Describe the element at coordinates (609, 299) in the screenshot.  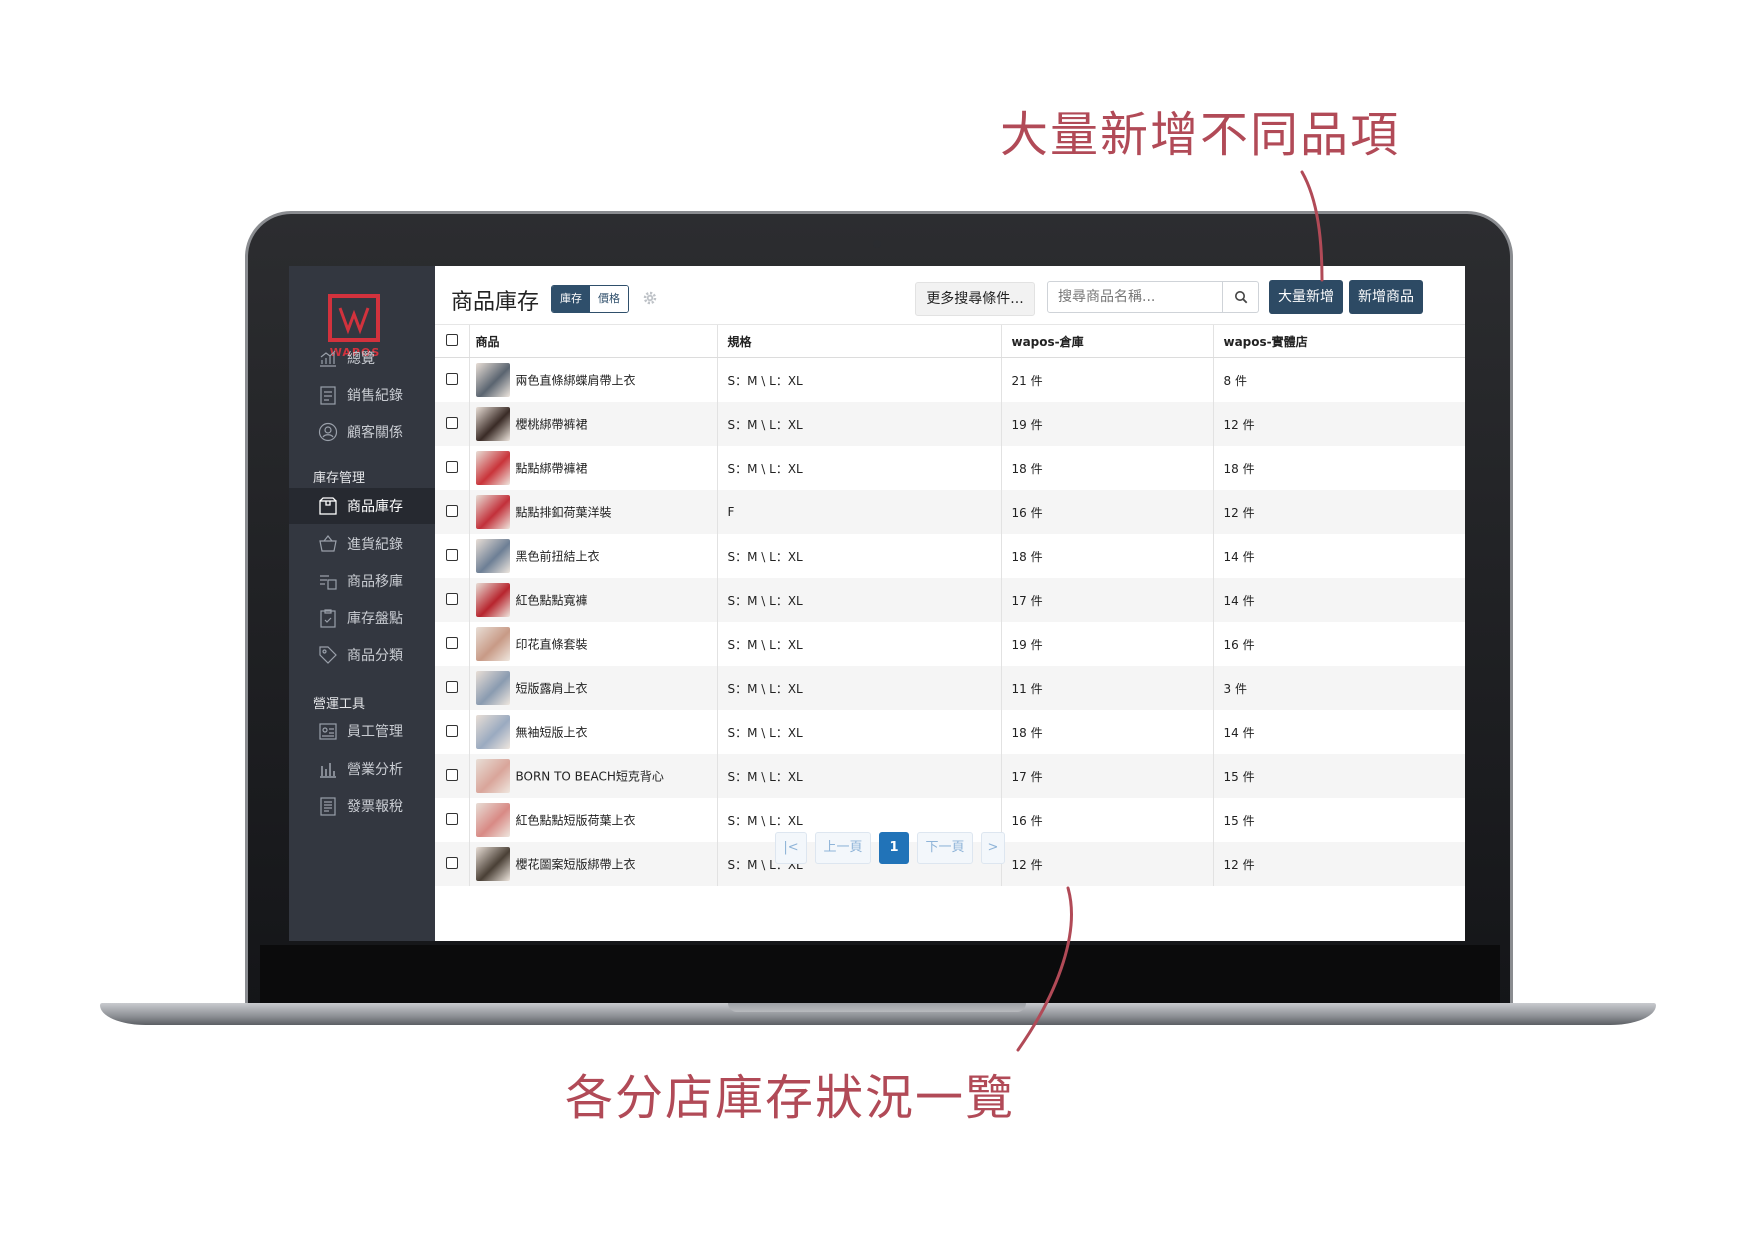
I see `toggle-price: 價格` at that location.